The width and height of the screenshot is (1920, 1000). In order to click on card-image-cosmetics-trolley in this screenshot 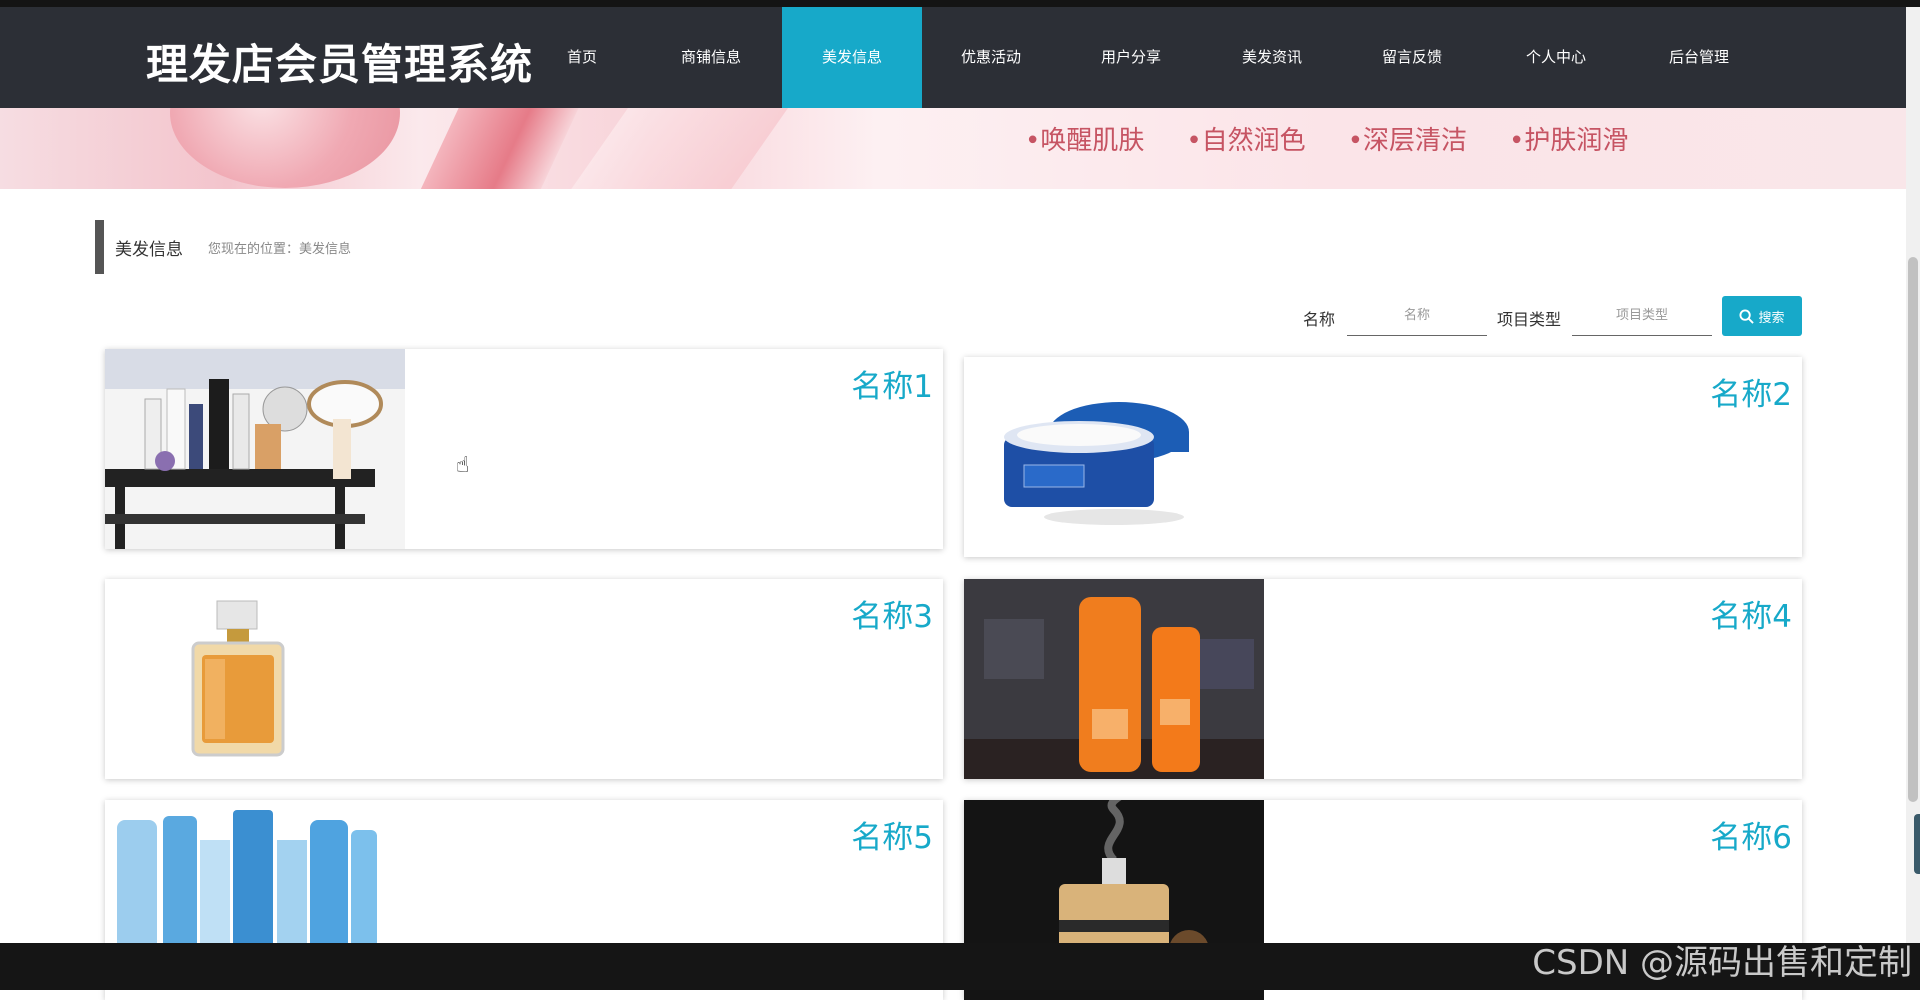, I will do `click(255, 449)`.